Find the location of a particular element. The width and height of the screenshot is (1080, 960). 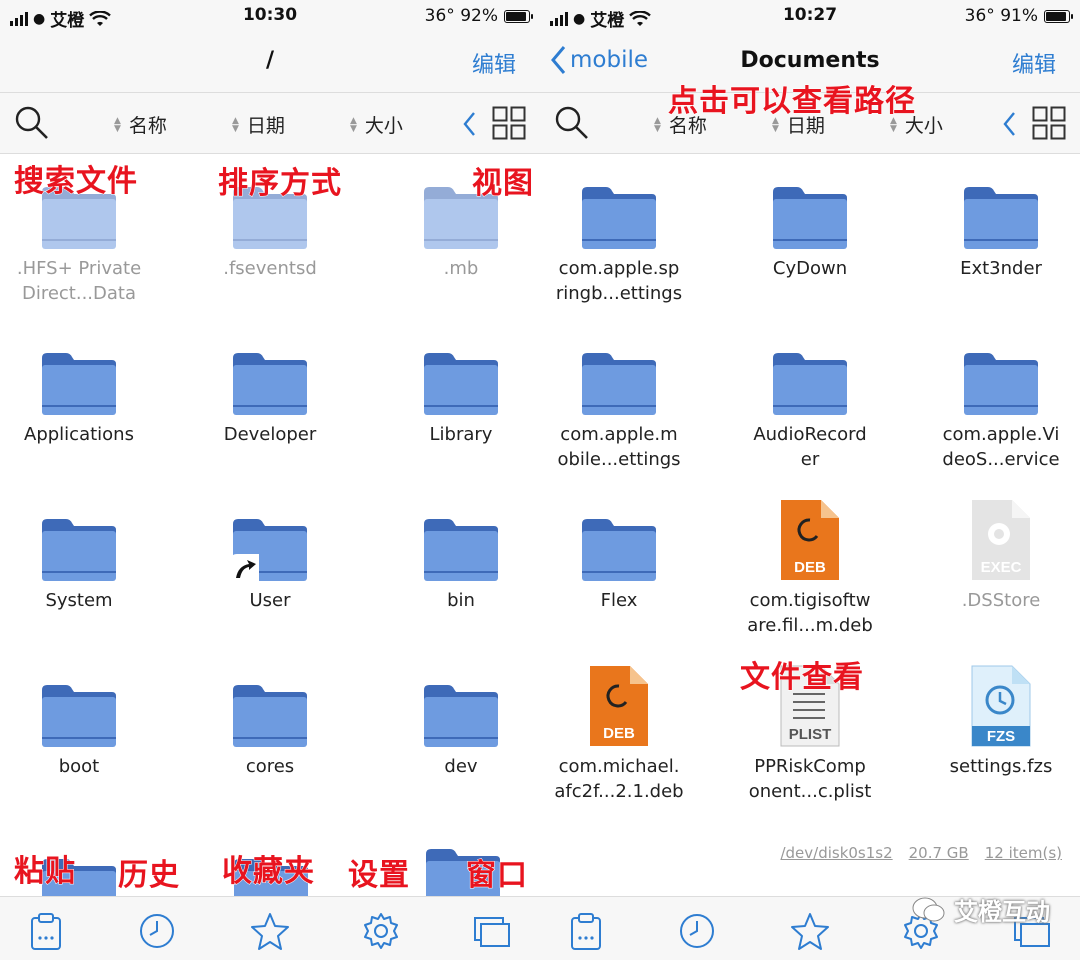

file-name: .DSStore is located at coordinates (998, 600).